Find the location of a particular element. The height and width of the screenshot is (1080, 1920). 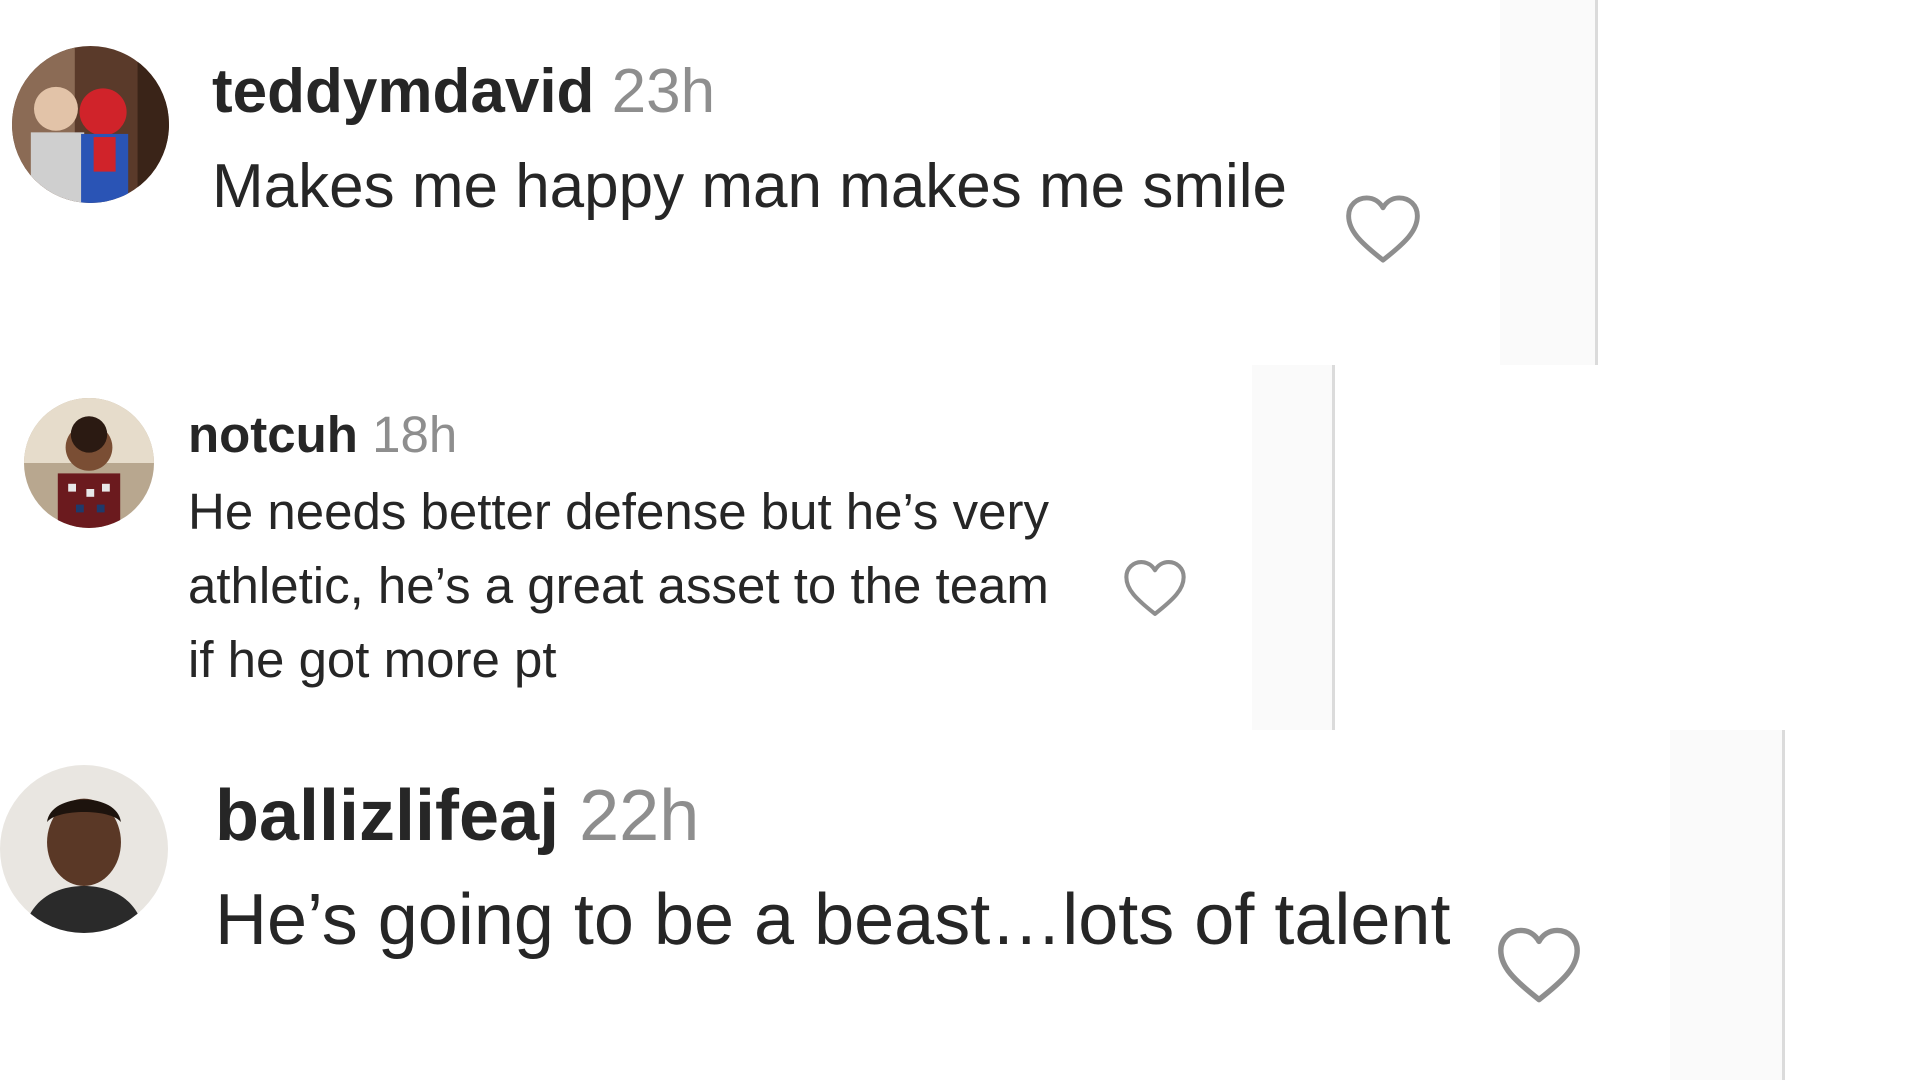

comment-header: notcuh 18h is located at coordinates (322, 434).